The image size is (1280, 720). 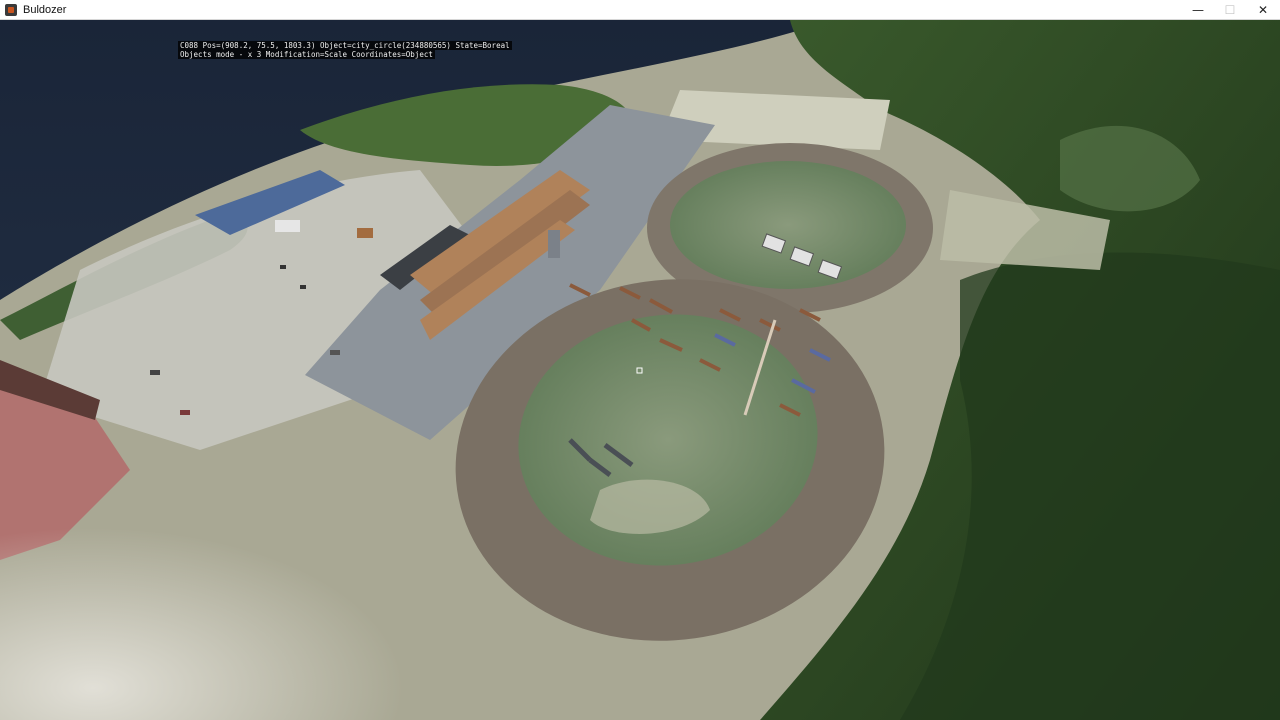 What do you see at coordinates (45, 9) in the screenshot?
I see `window-title: Buldozer` at bounding box center [45, 9].